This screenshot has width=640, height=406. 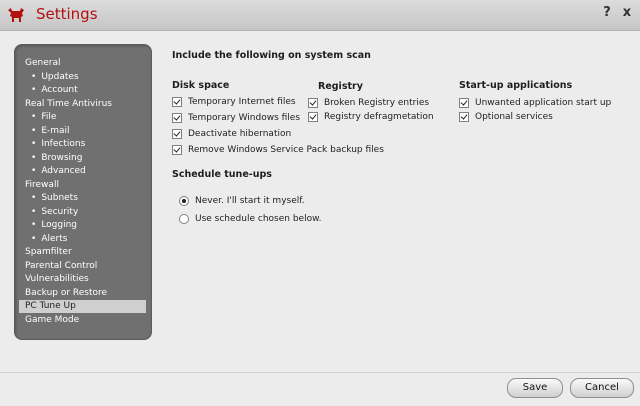 What do you see at coordinates (371, 116) in the screenshot?
I see `registry-defrag-checkbox: Registry defragmetation` at bounding box center [371, 116].